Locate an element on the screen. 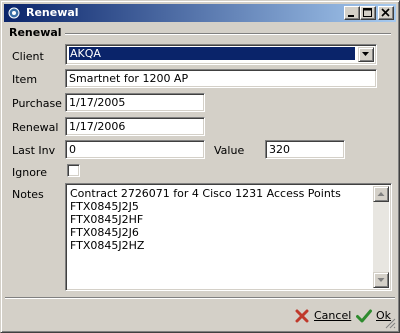 The width and height of the screenshot is (400, 333). window-icon is located at coordinates (14, 13).